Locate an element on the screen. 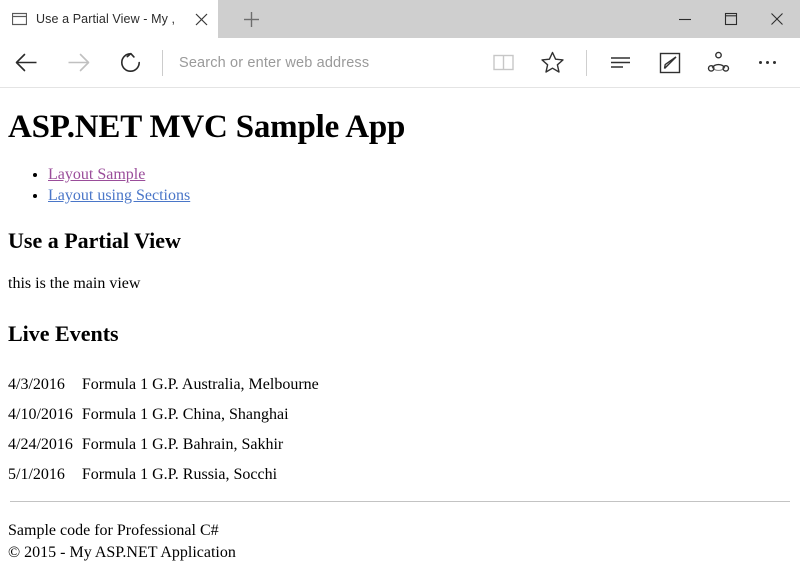 Image resolution: width=800 pixels, height=572 pixels. hub-lines-icon is located at coordinates (620, 63).